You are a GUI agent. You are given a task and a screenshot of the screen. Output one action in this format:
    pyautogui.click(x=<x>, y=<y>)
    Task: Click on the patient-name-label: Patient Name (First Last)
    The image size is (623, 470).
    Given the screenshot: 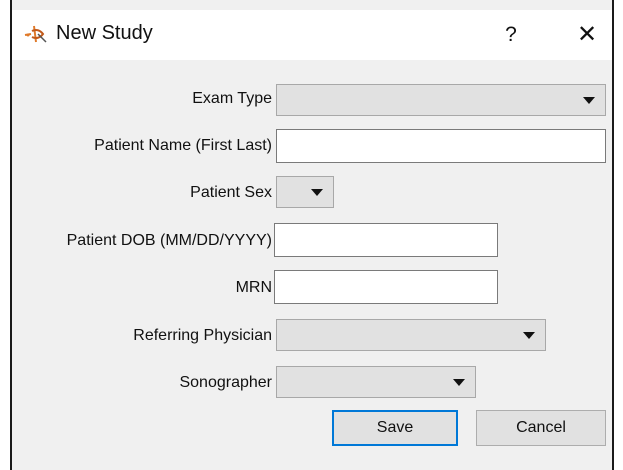 What is the action you would take?
    pyautogui.click(x=183, y=145)
    